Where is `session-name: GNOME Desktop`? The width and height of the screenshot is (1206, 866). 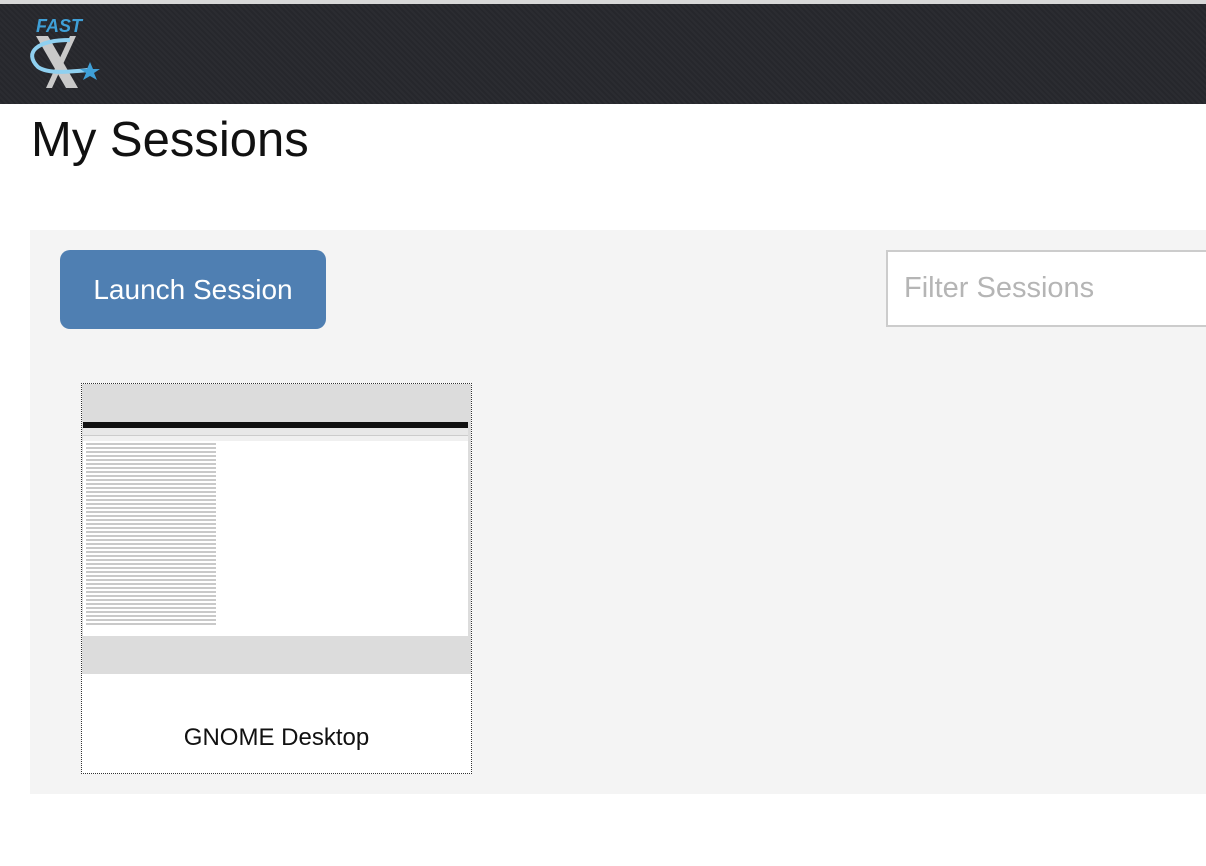 session-name: GNOME Desktop is located at coordinates (276, 737).